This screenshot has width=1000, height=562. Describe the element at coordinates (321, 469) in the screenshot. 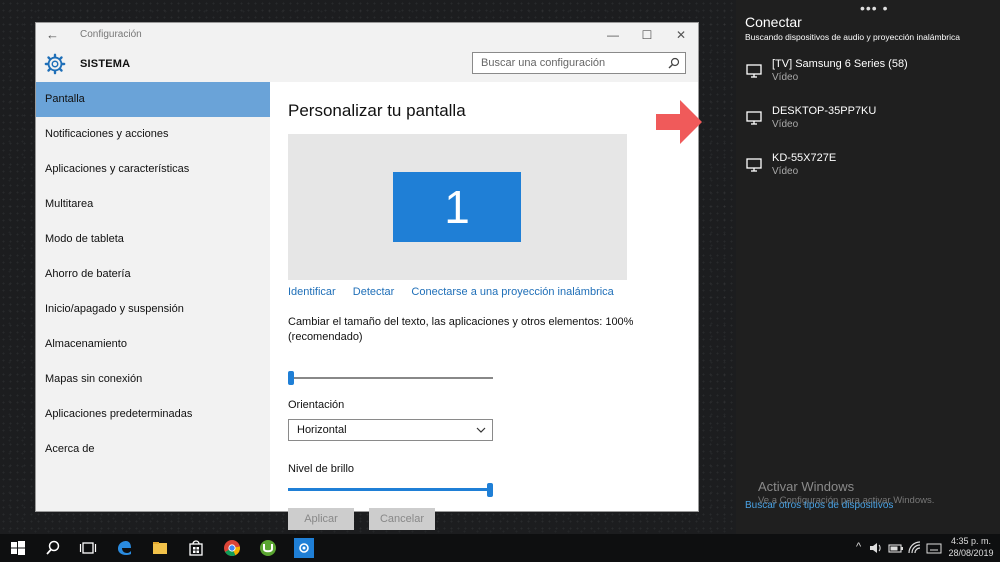

I see `brightness-label: Nivel de brillo` at that location.